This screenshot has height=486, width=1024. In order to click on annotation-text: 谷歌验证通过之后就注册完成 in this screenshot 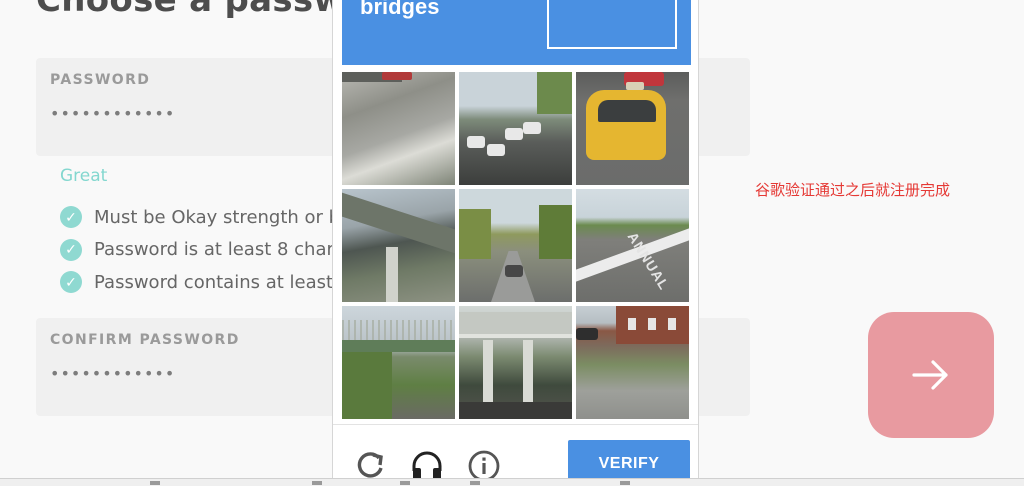, I will do `click(853, 190)`.